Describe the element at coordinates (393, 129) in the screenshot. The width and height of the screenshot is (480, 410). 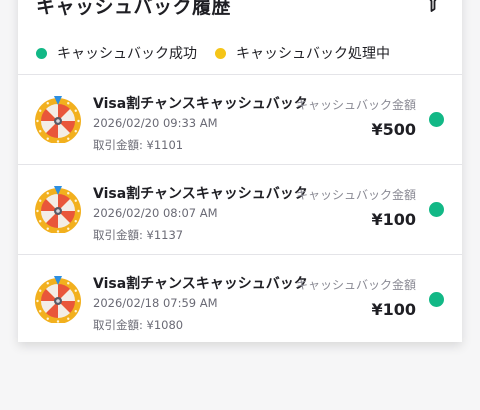
I see `cashback-amount: ¥500` at that location.